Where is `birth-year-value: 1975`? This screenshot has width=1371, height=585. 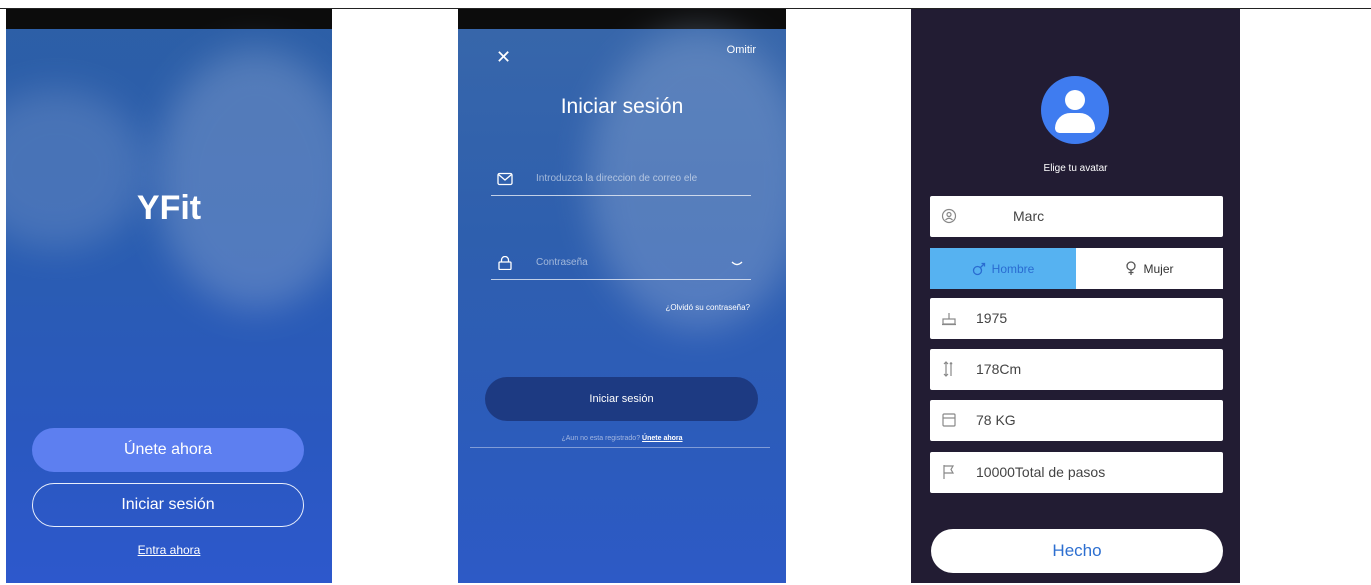
birth-year-value: 1975 is located at coordinates (992, 318).